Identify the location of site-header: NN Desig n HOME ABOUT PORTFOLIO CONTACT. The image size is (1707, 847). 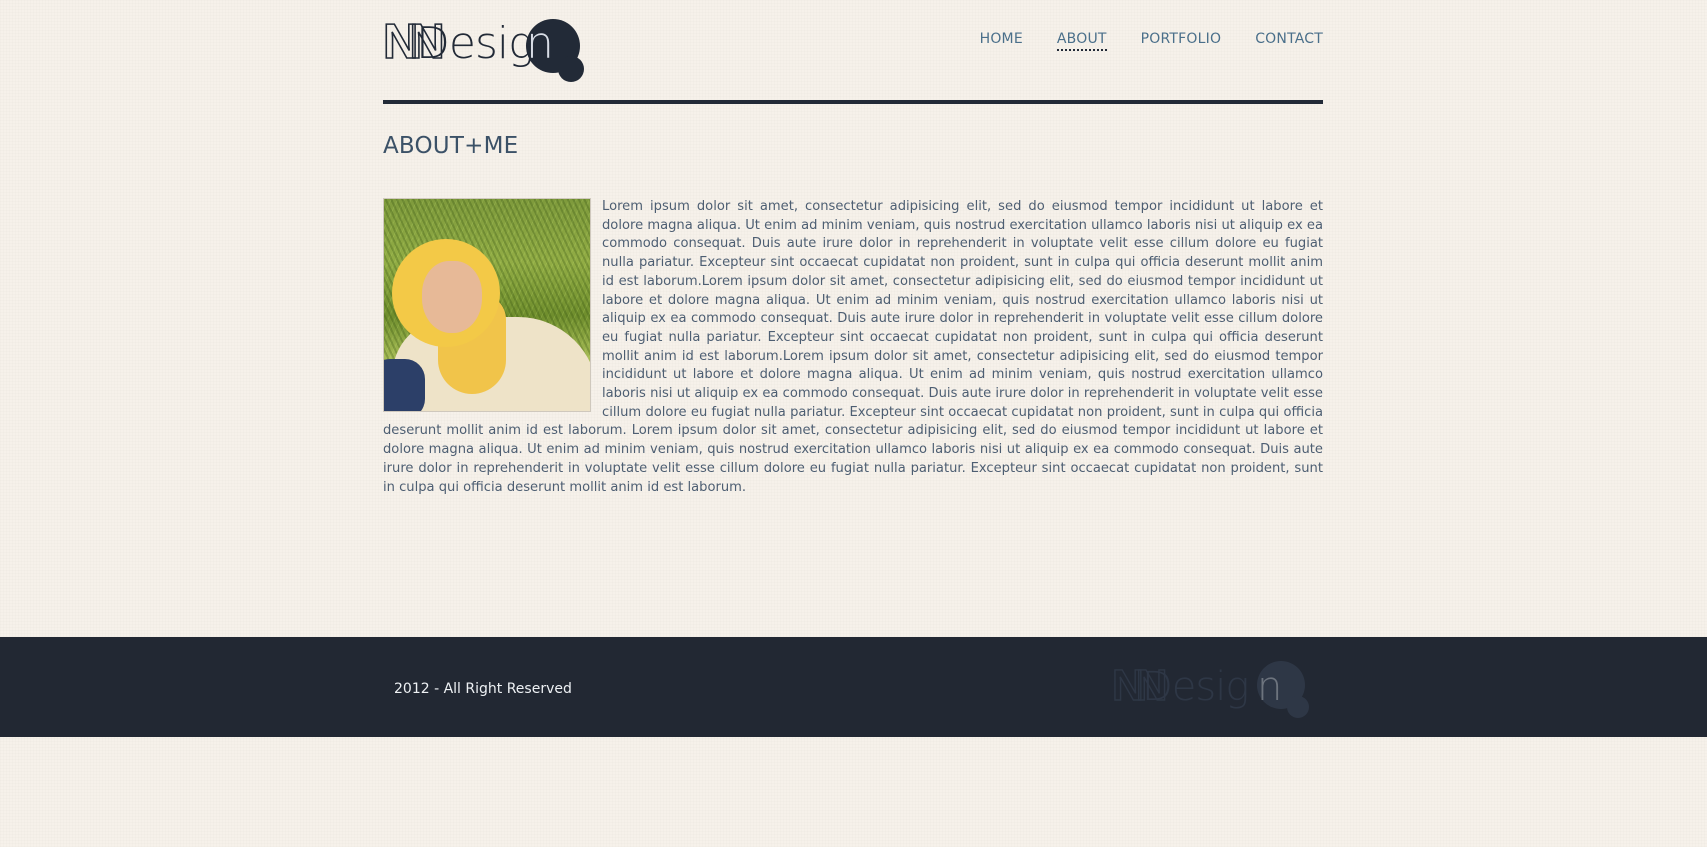
(852, 52).